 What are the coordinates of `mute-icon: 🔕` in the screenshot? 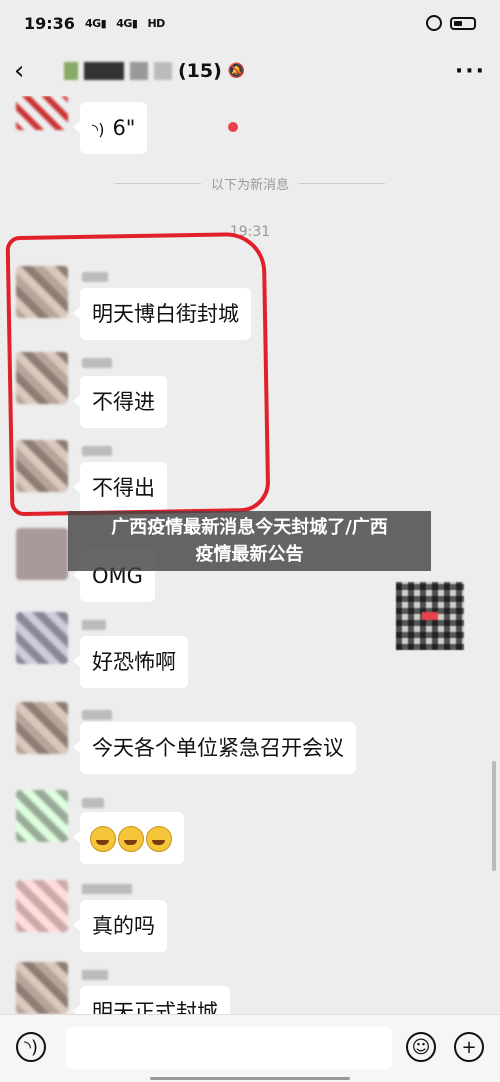 It's located at (236, 71).